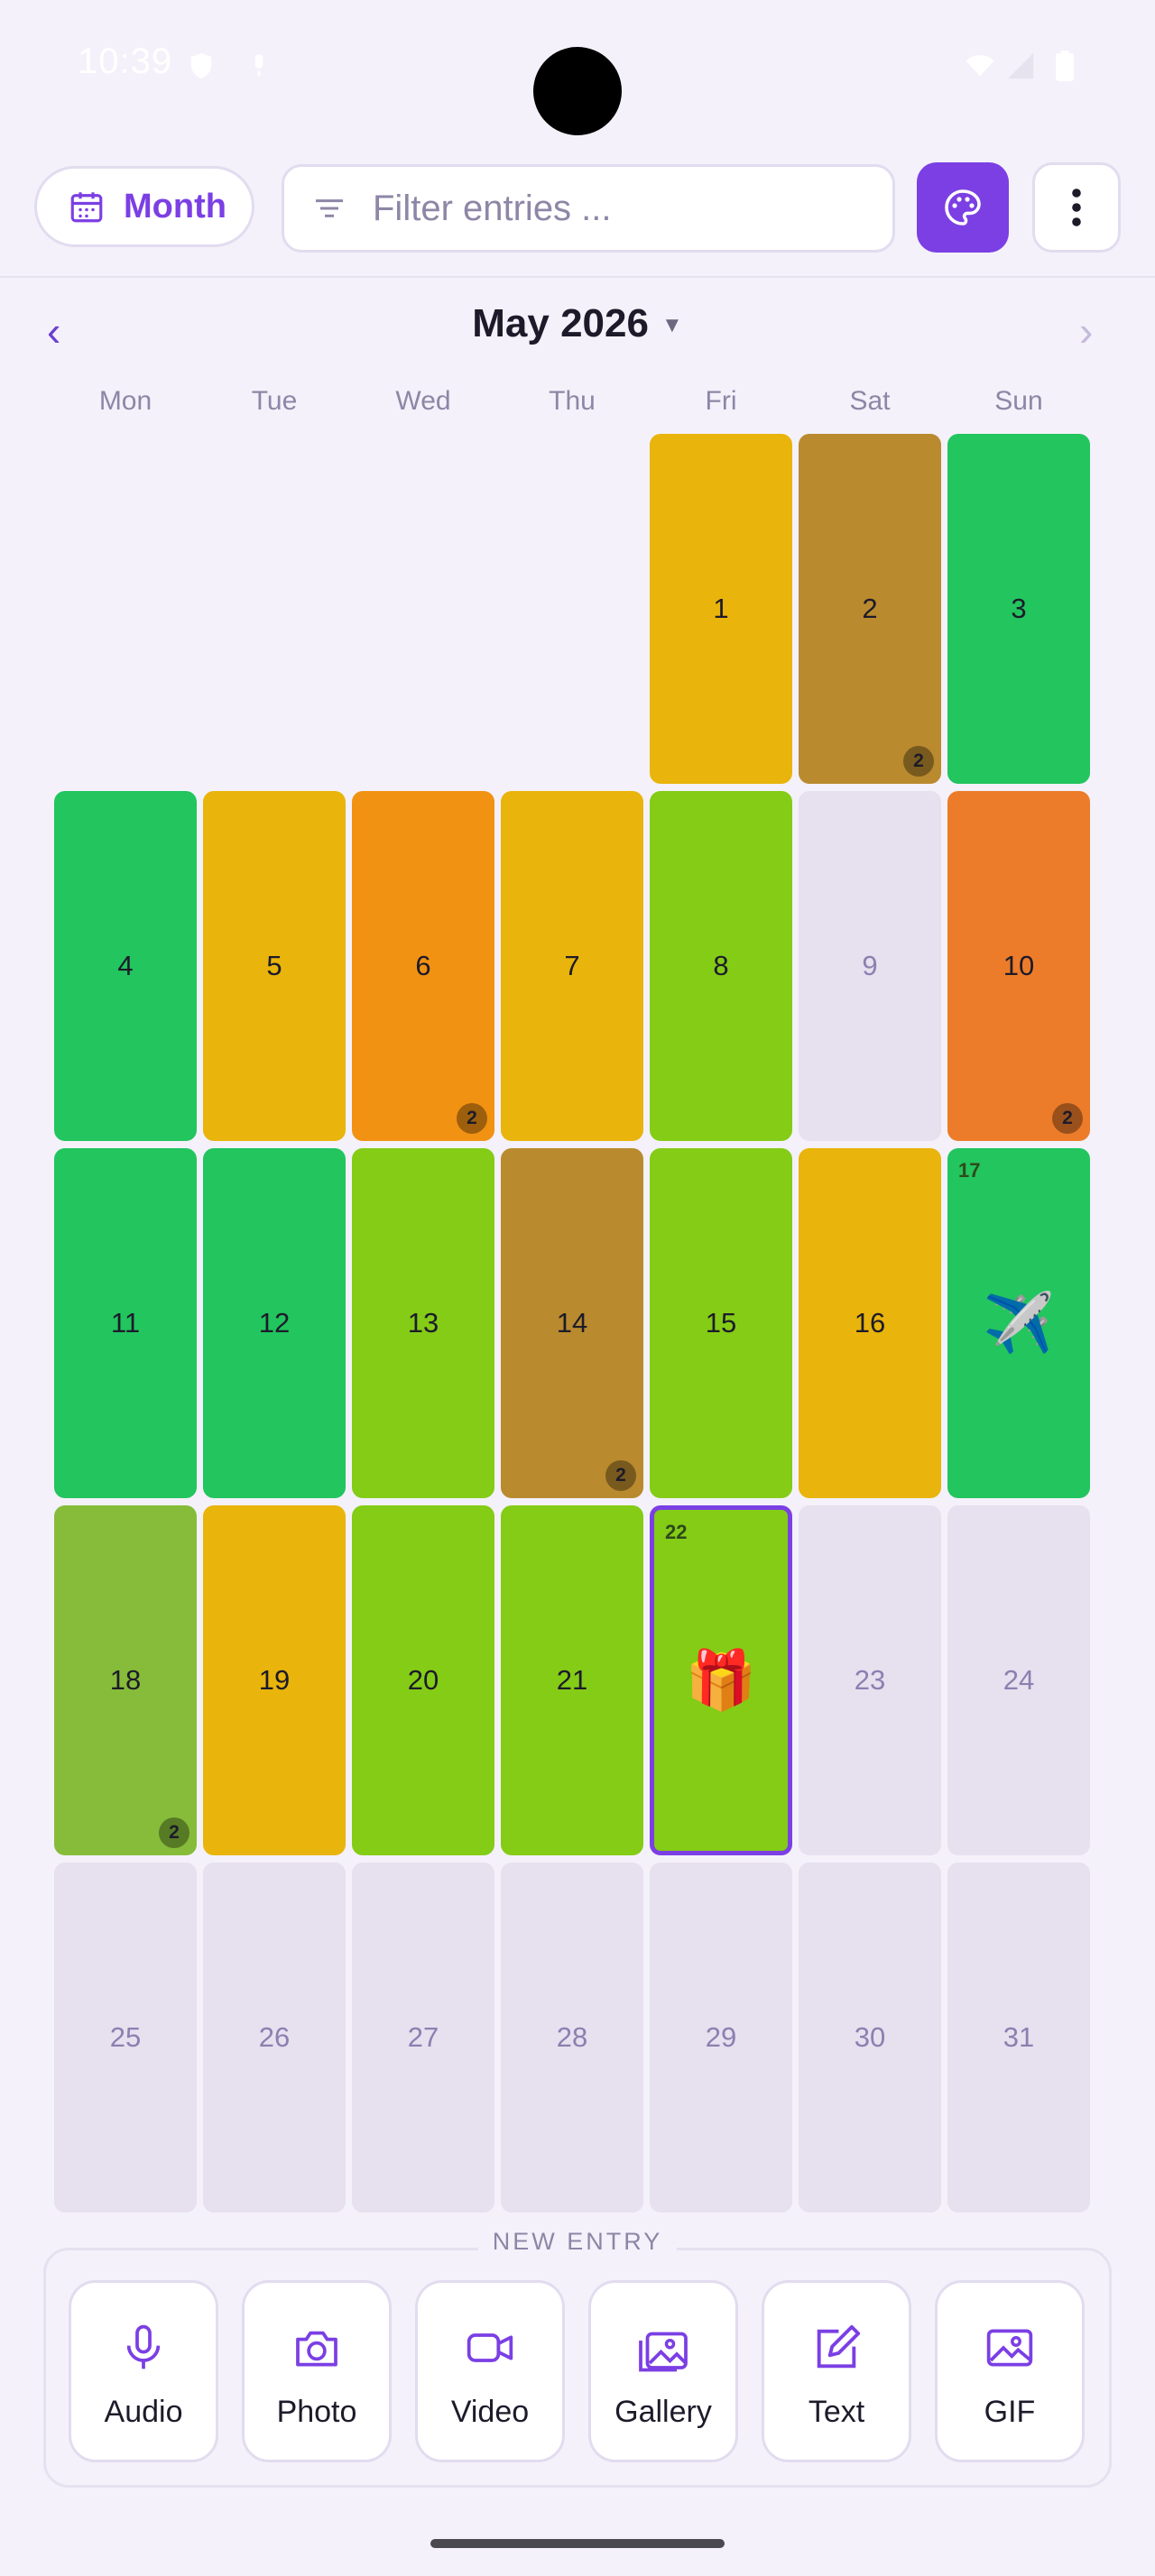 The width and height of the screenshot is (1155, 2576). I want to click on day-cell-7: 7, so click(572, 966).